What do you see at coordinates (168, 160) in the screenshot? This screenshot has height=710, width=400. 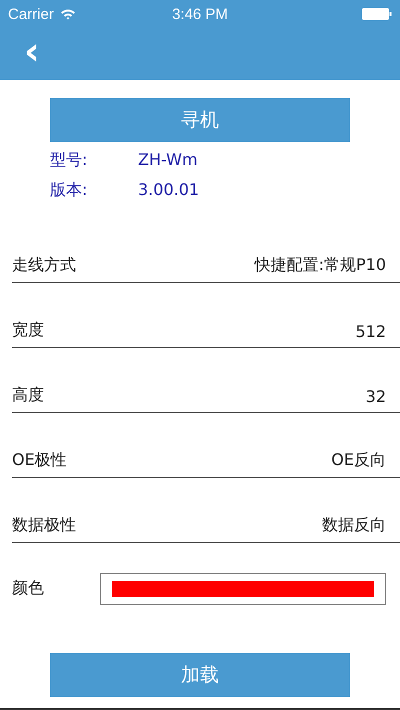 I see `info-value: ZH-Wm` at bounding box center [168, 160].